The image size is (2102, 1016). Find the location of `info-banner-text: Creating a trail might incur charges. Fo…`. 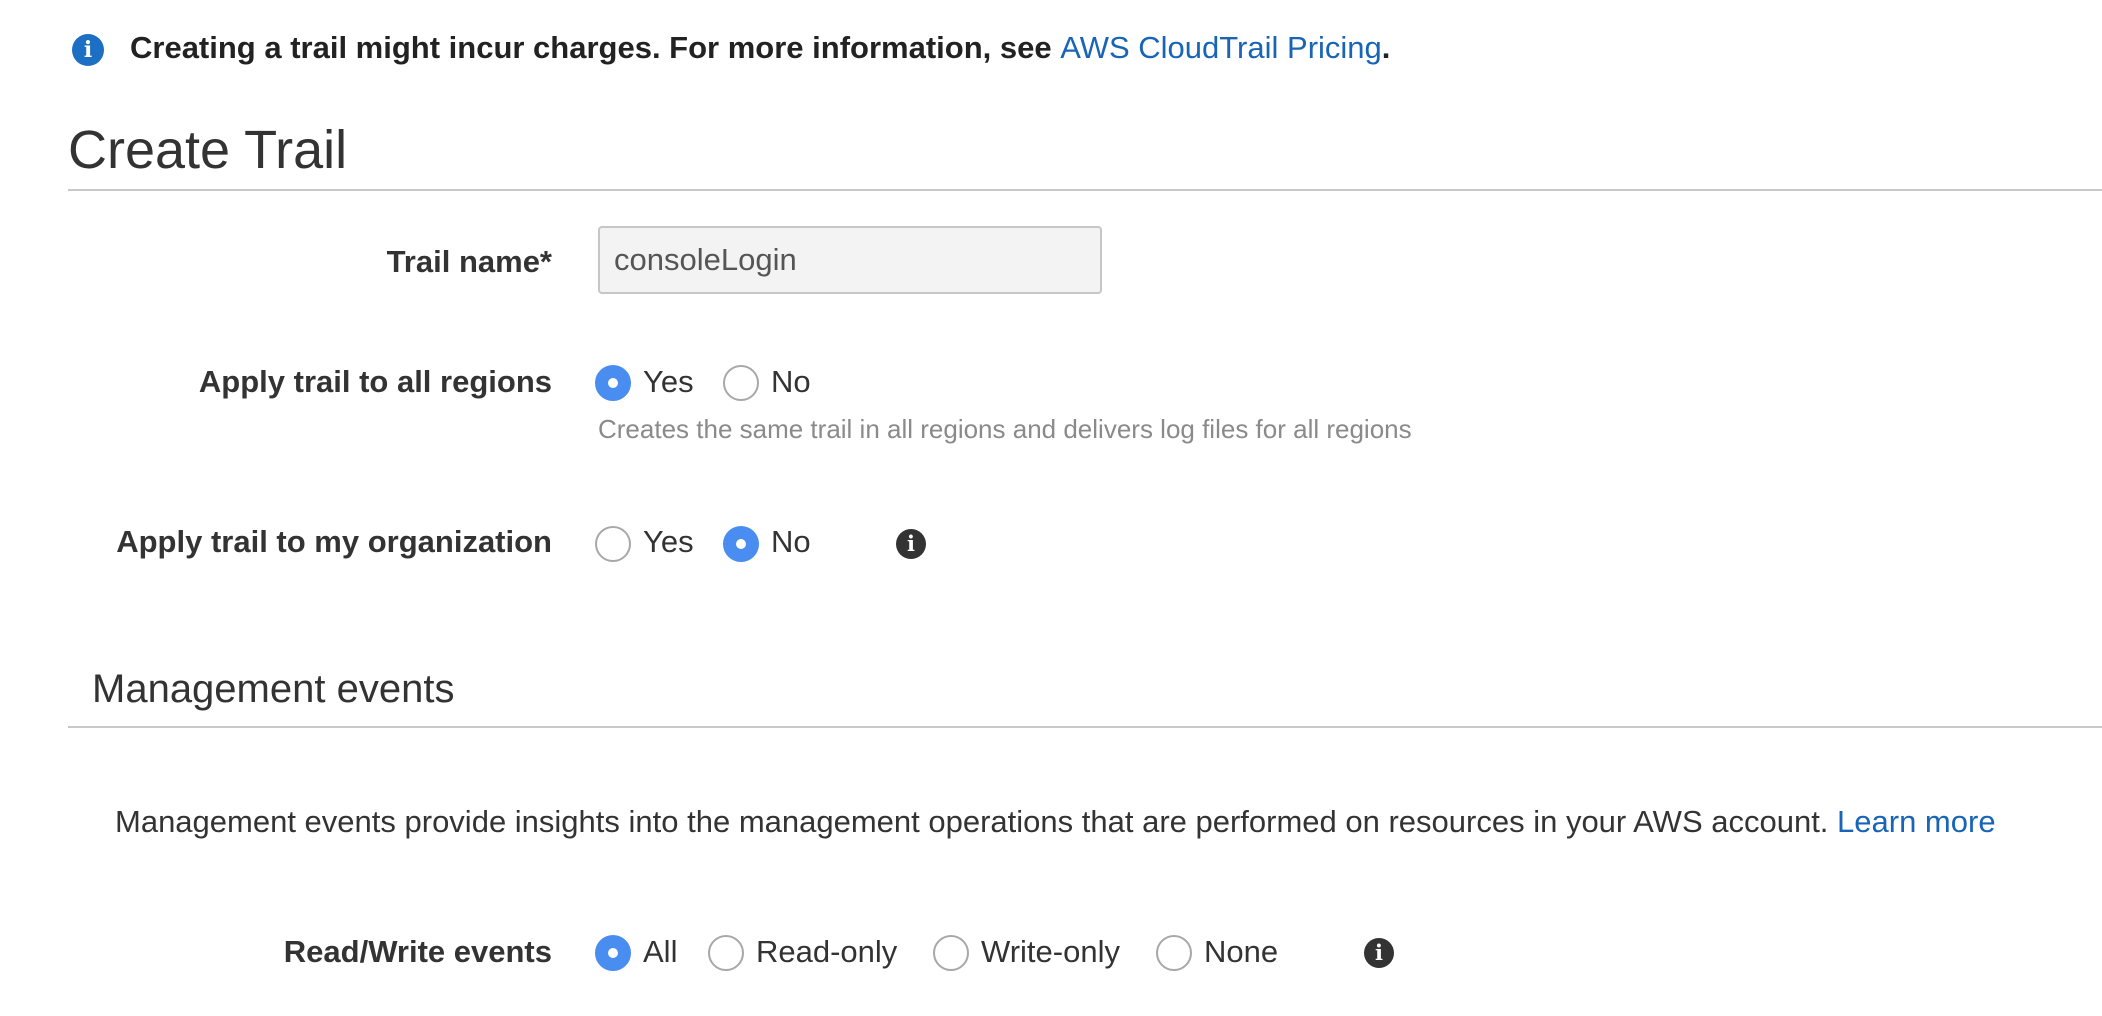

info-banner-text: Creating a trail might incur charges. Fo… is located at coordinates (760, 48).